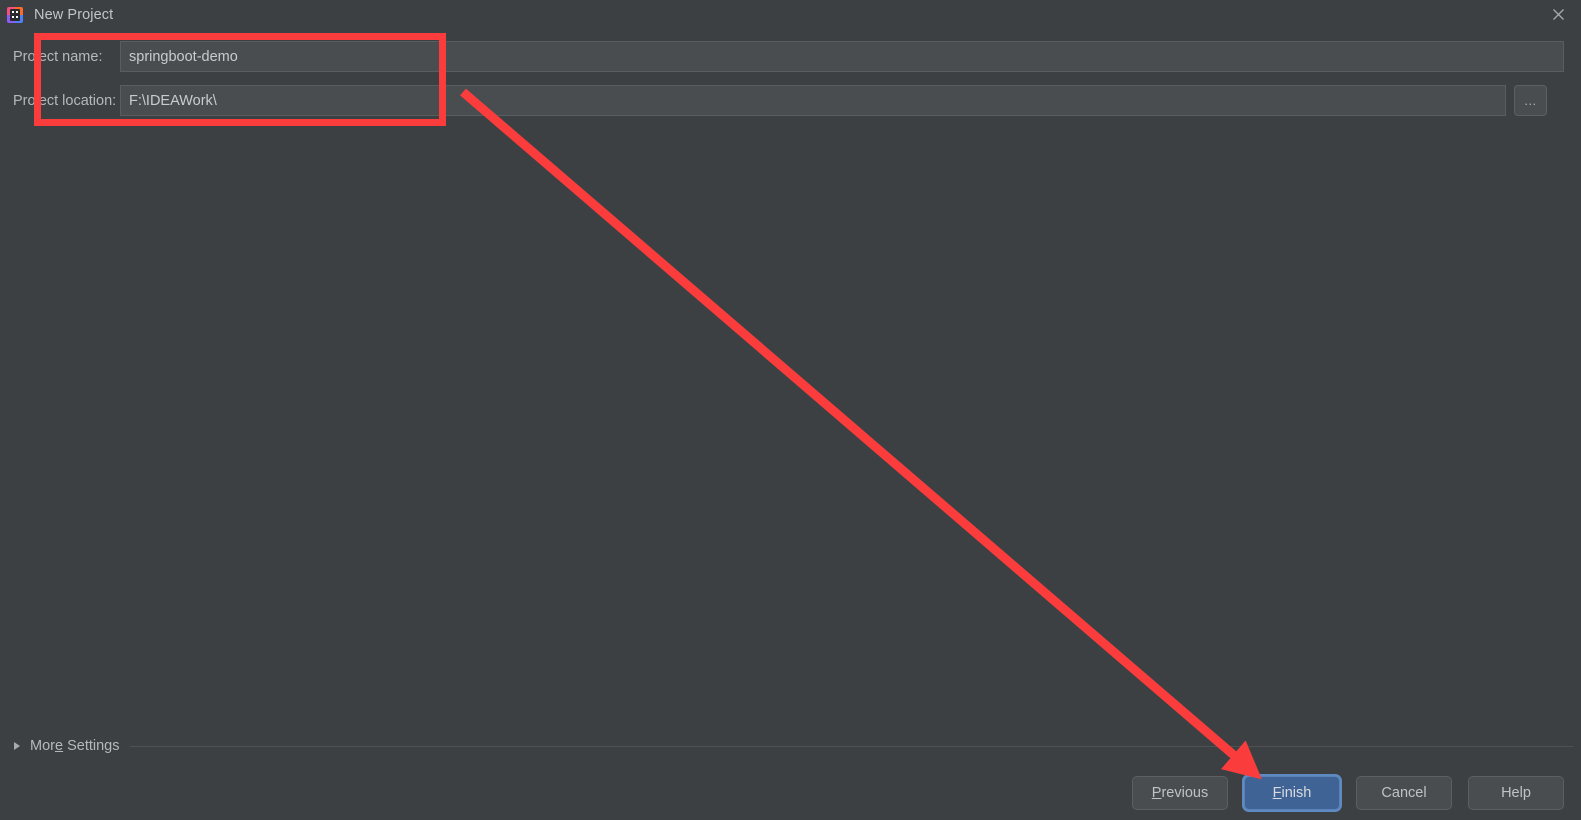 The height and width of the screenshot is (820, 1581). Describe the element at coordinates (1156, 793) in the screenshot. I see `button-accel-char: P` at that location.